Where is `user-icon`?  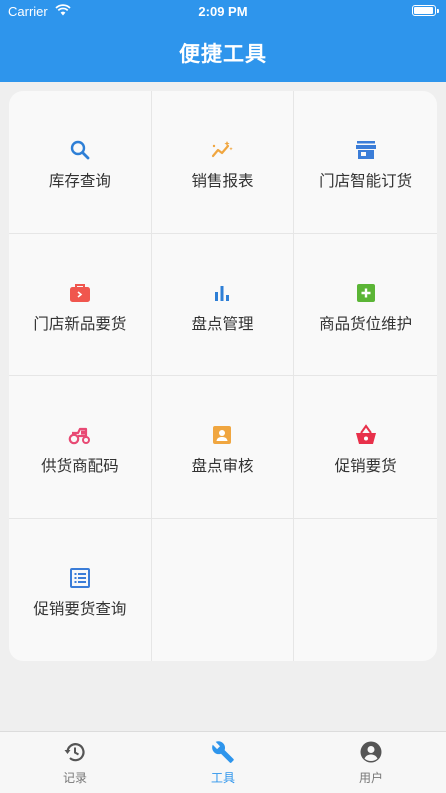
user-icon is located at coordinates (371, 752).